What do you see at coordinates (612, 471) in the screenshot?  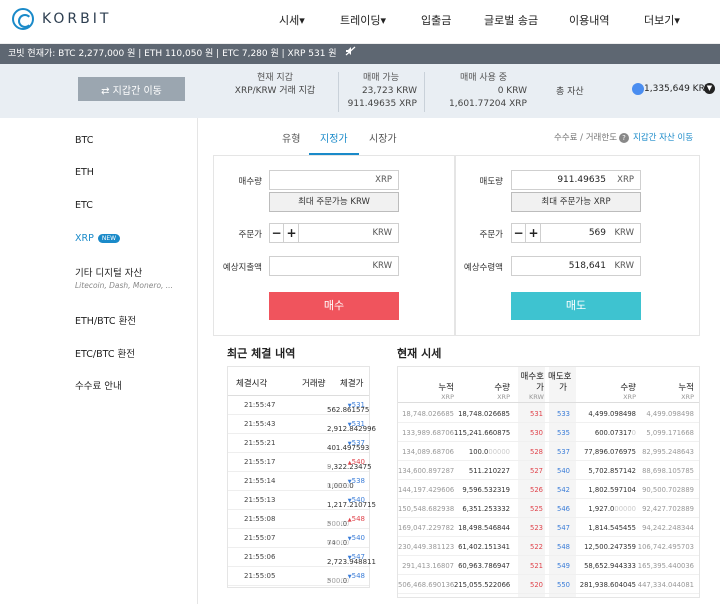 I see `bid-quantity: 5,702.857142` at bounding box center [612, 471].